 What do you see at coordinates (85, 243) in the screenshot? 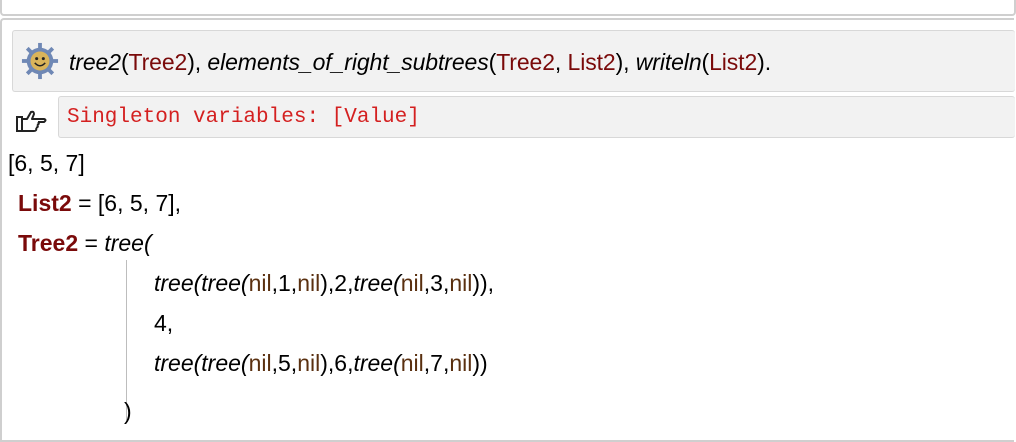
I see `binding-tree2: Tree2 = tree(` at bounding box center [85, 243].